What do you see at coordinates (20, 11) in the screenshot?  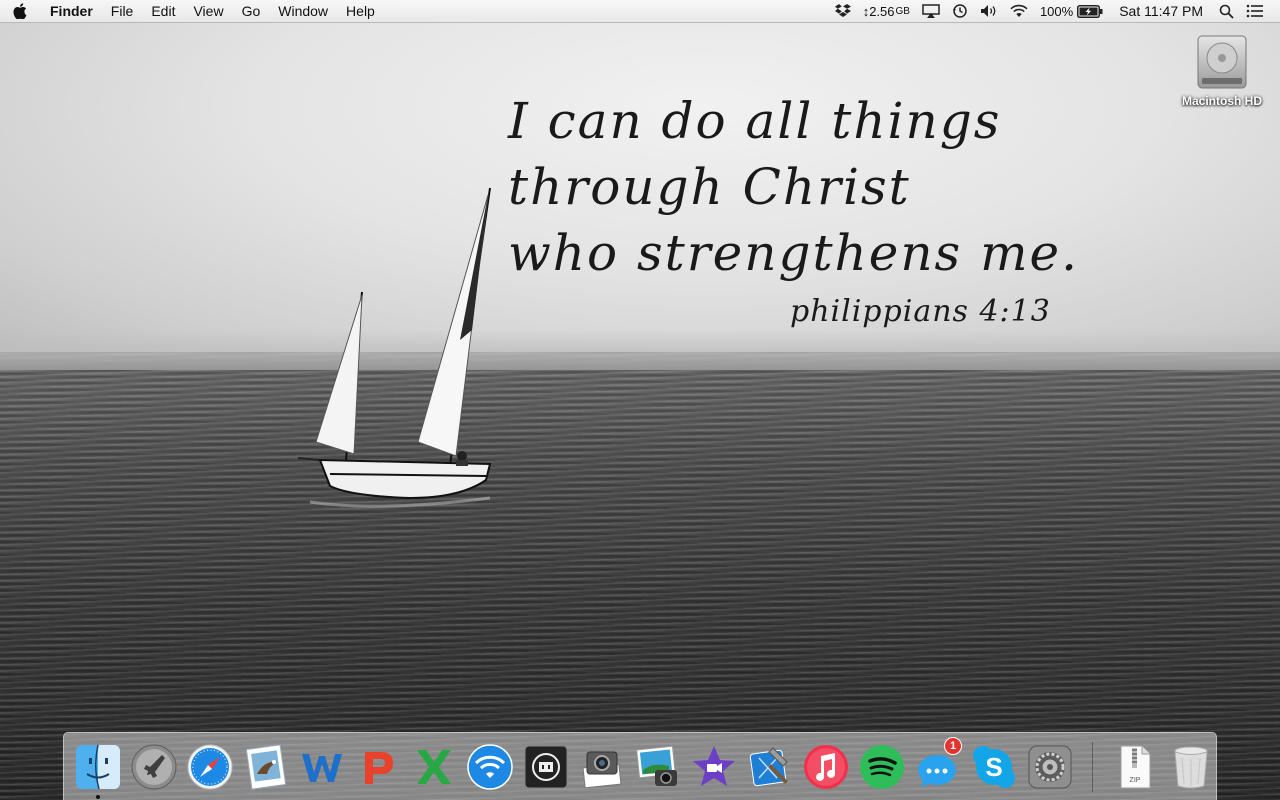 I see `apple-menu-icon` at bounding box center [20, 11].